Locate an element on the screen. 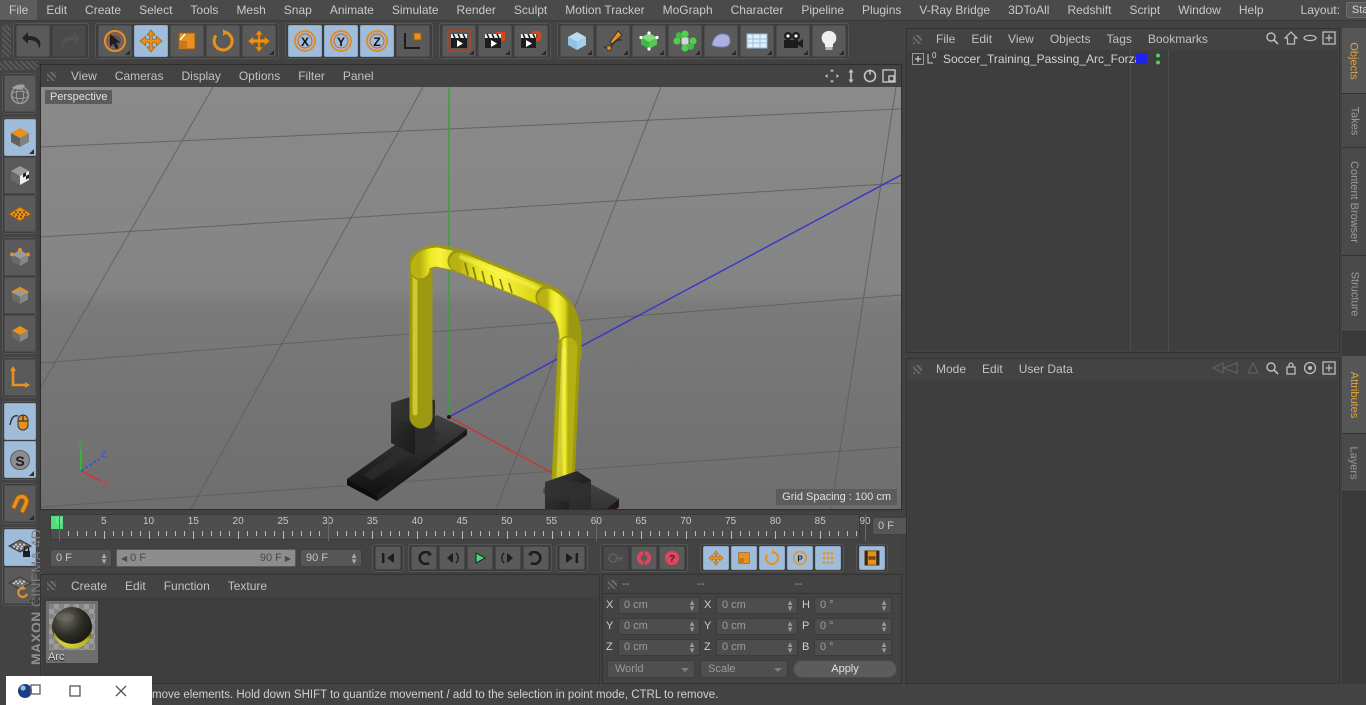  soft-selection-button: S is located at coordinates (20, 459).